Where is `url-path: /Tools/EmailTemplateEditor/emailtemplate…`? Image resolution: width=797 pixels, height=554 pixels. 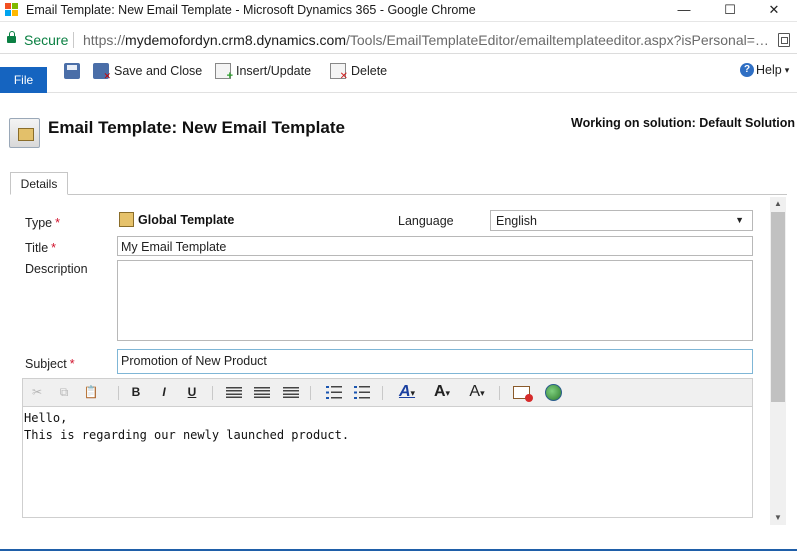
url-path: /Tools/EmailTemplateEditor/emailtemplate… is located at coordinates (557, 40).